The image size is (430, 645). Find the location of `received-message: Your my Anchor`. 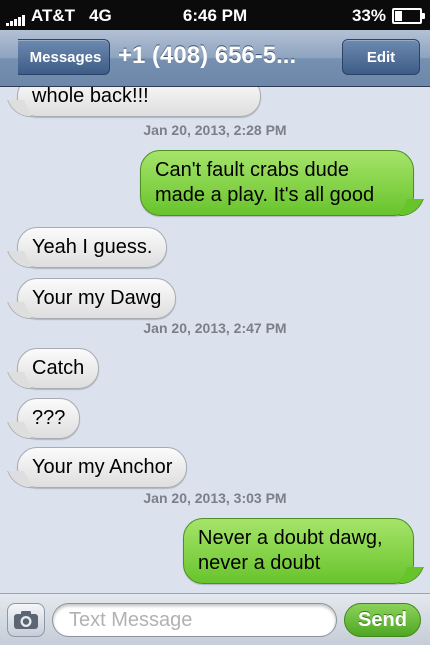

received-message: Your my Anchor is located at coordinates (102, 467).